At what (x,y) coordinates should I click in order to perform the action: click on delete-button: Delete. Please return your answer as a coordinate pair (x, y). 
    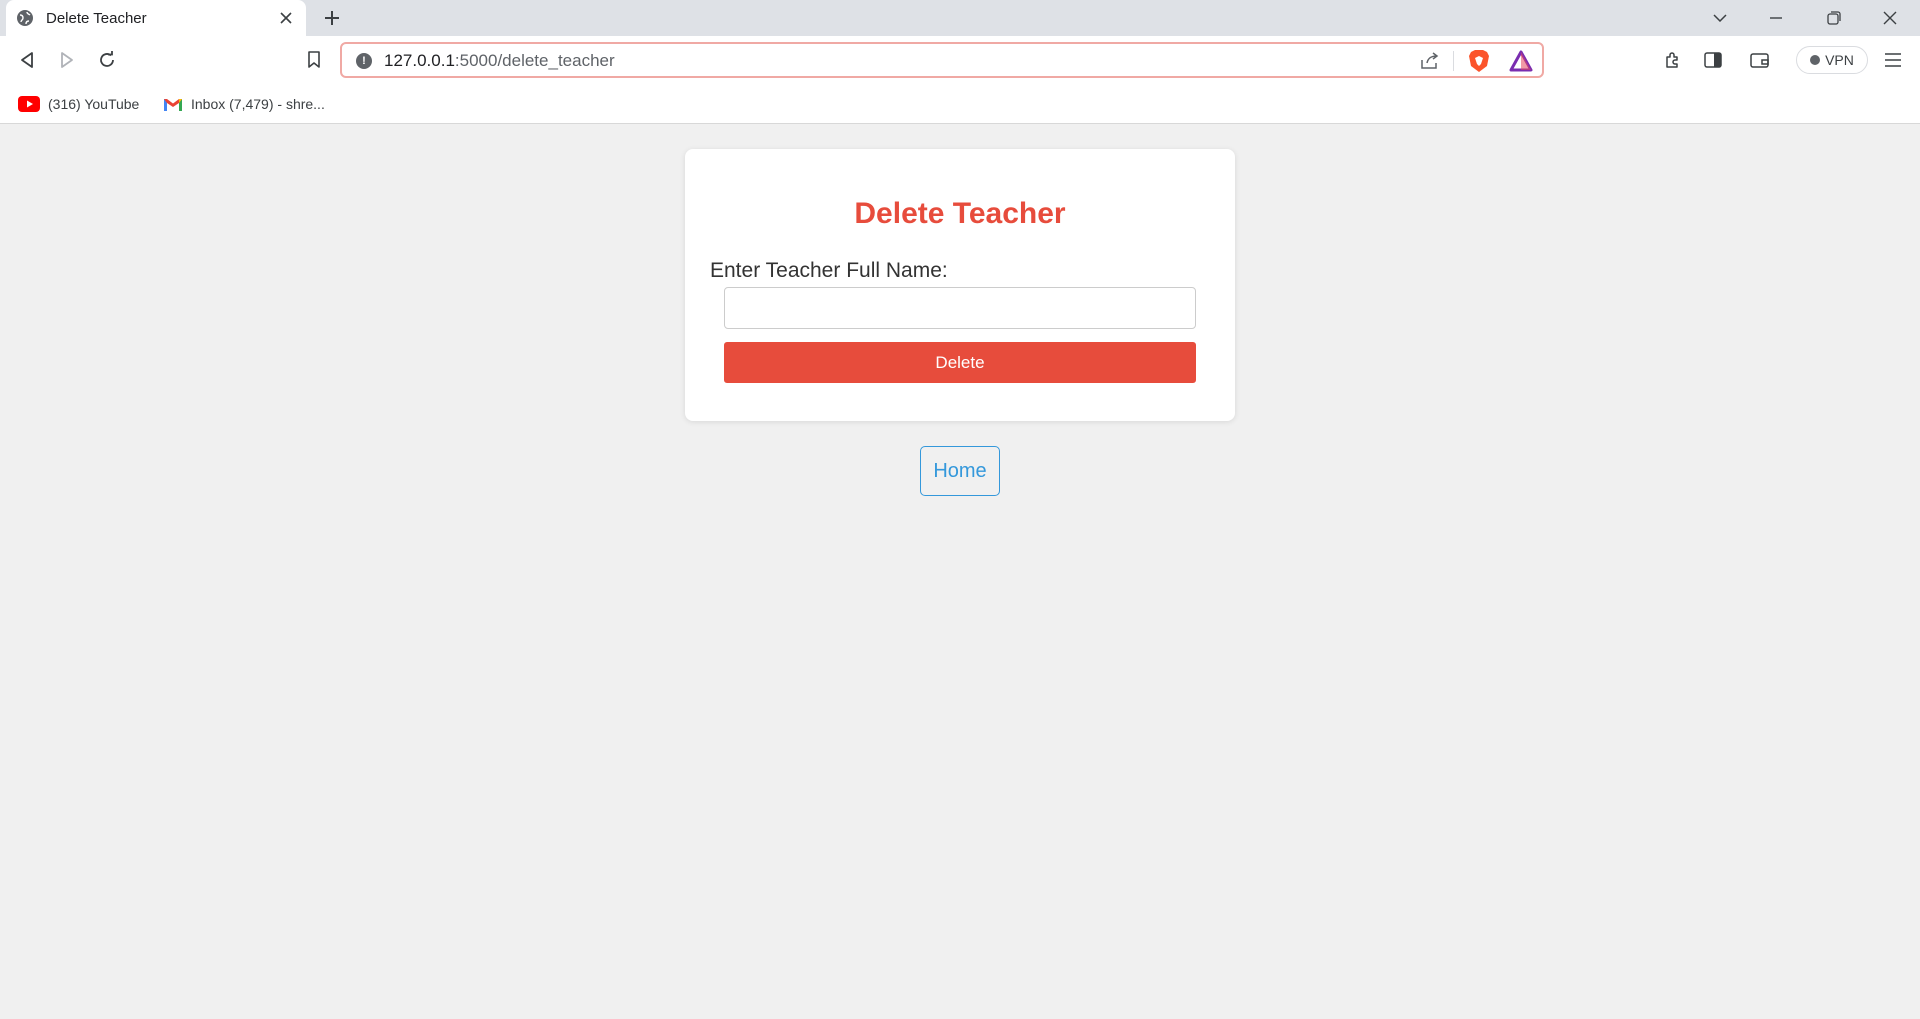
    Looking at the image, I should click on (960, 362).